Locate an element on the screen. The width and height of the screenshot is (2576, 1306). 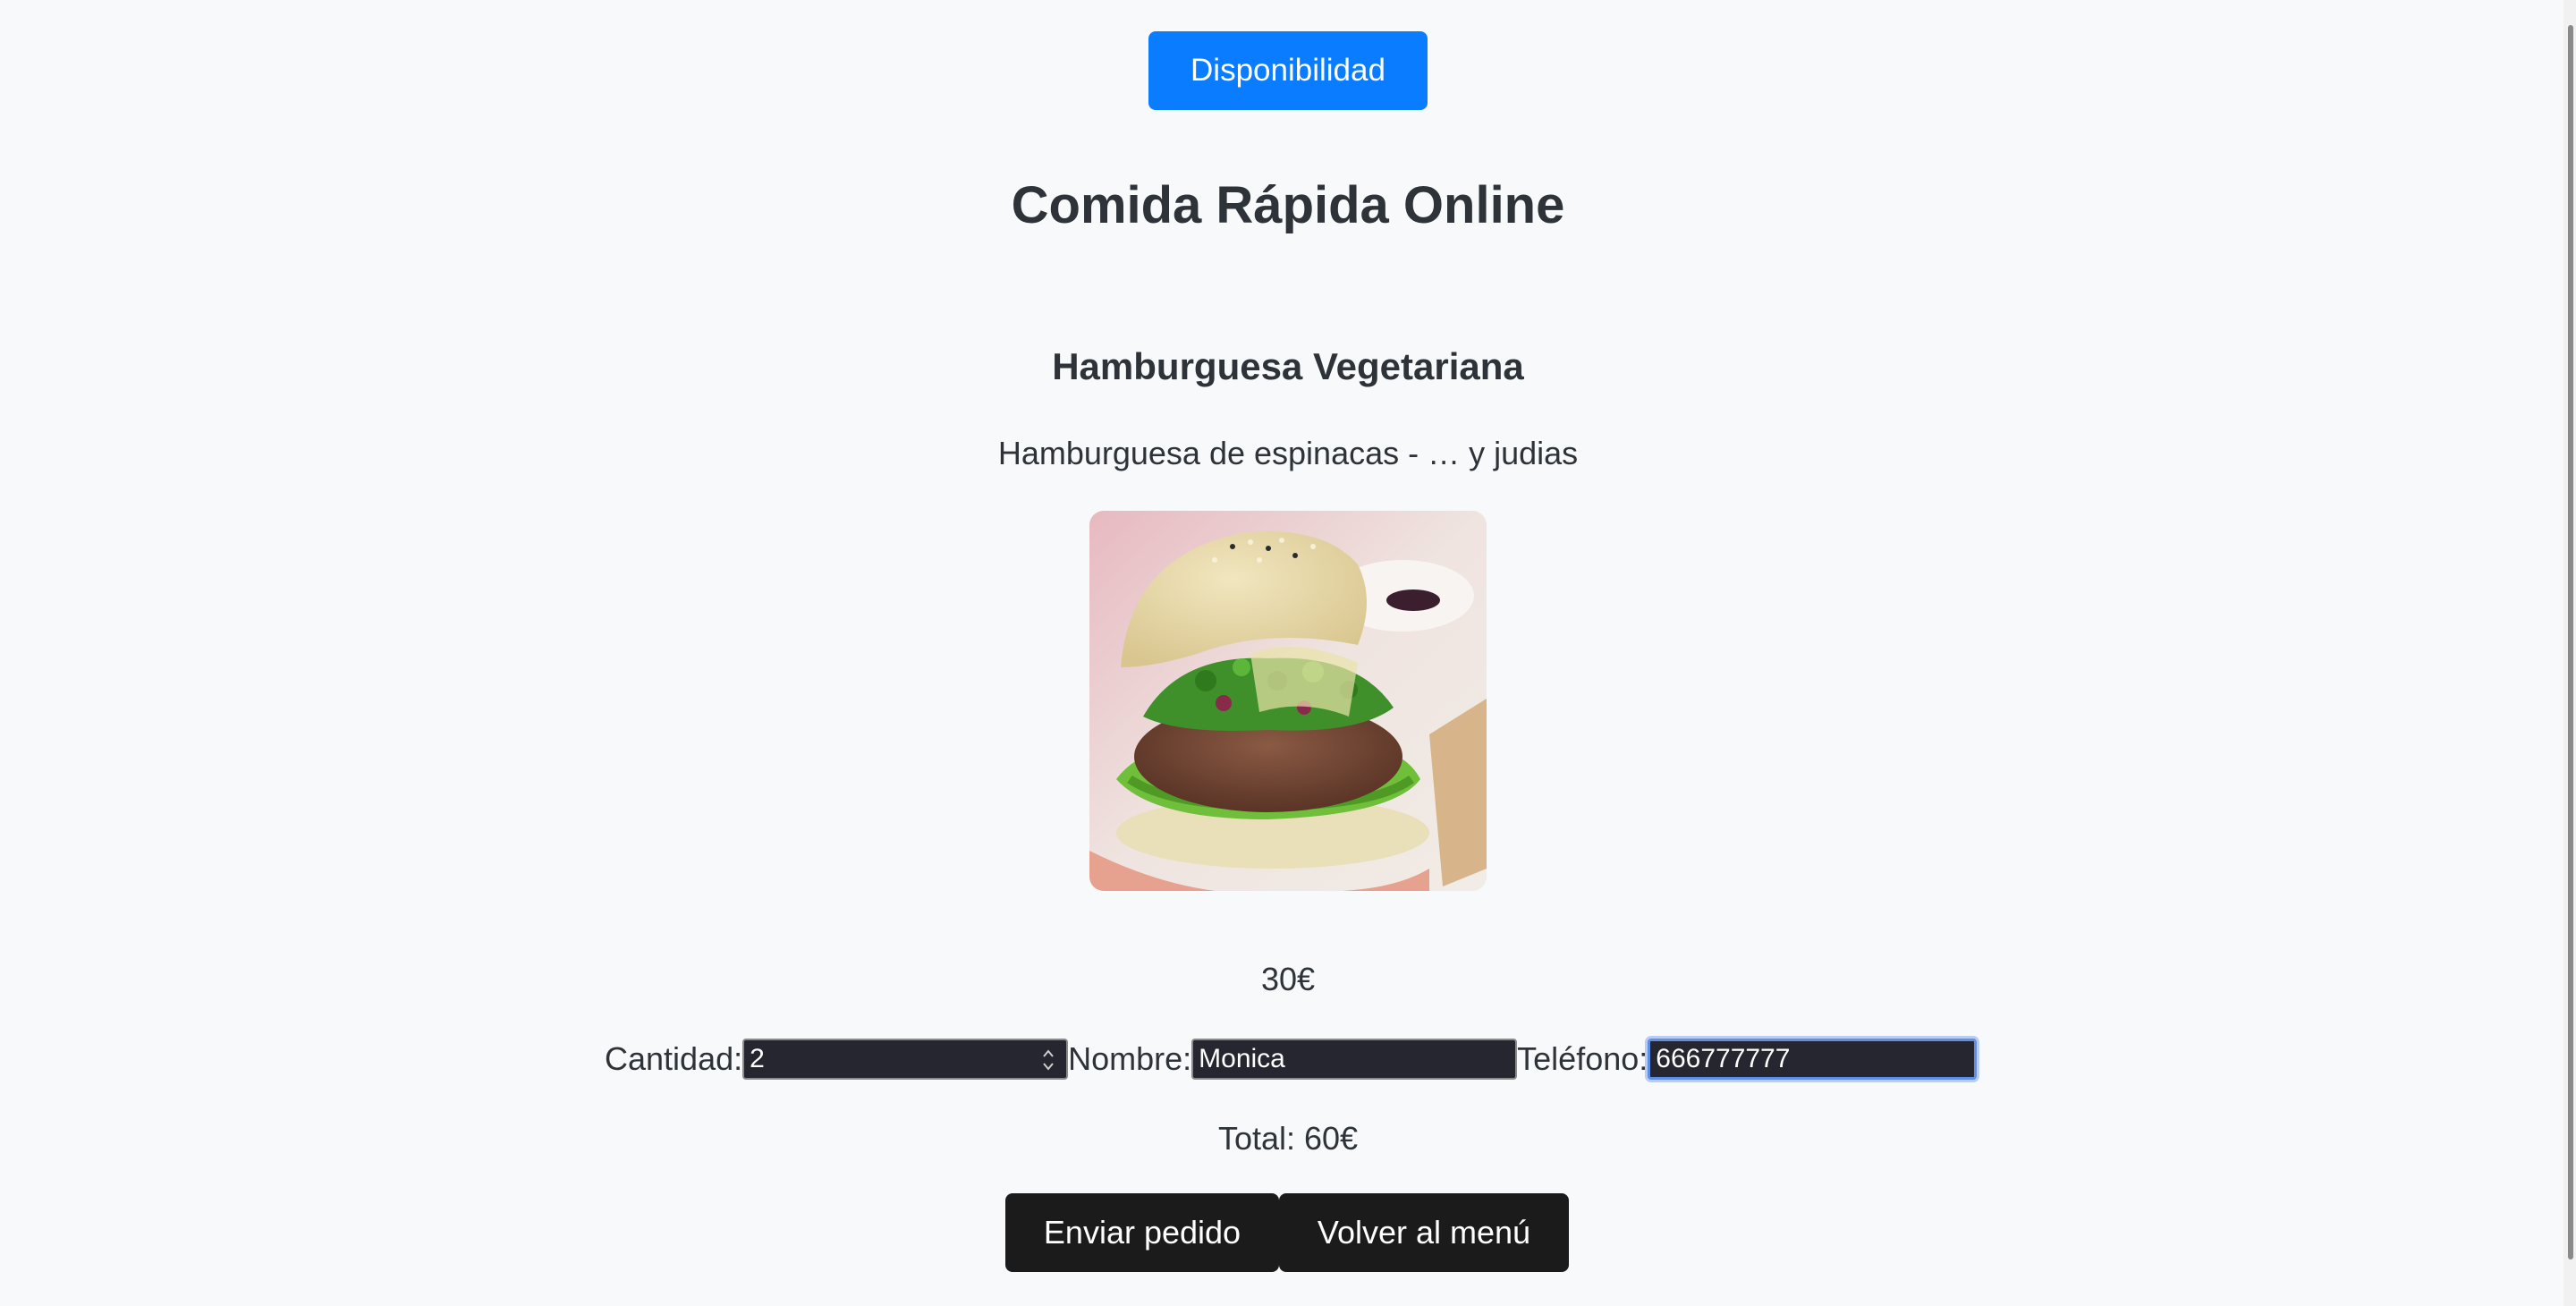
stepper-arrows-icon is located at coordinates (1048, 1060).